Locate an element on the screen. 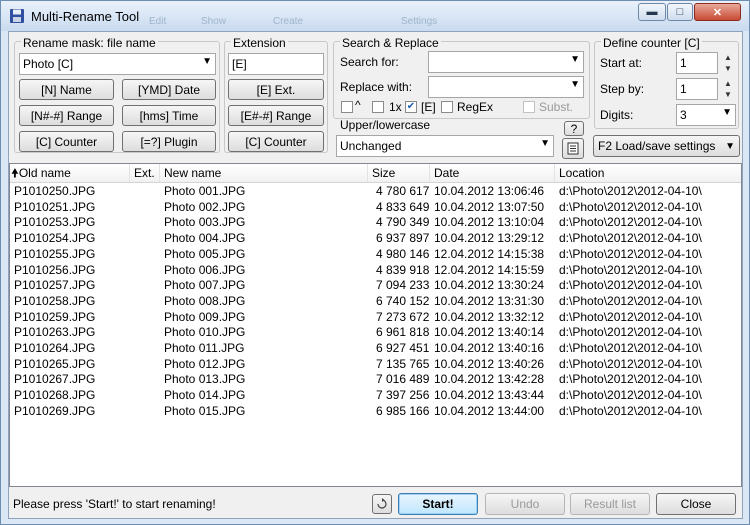 This screenshot has height=525, width=750. insert-plugin-button: [=?] Plugin is located at coordinates (169, 141).